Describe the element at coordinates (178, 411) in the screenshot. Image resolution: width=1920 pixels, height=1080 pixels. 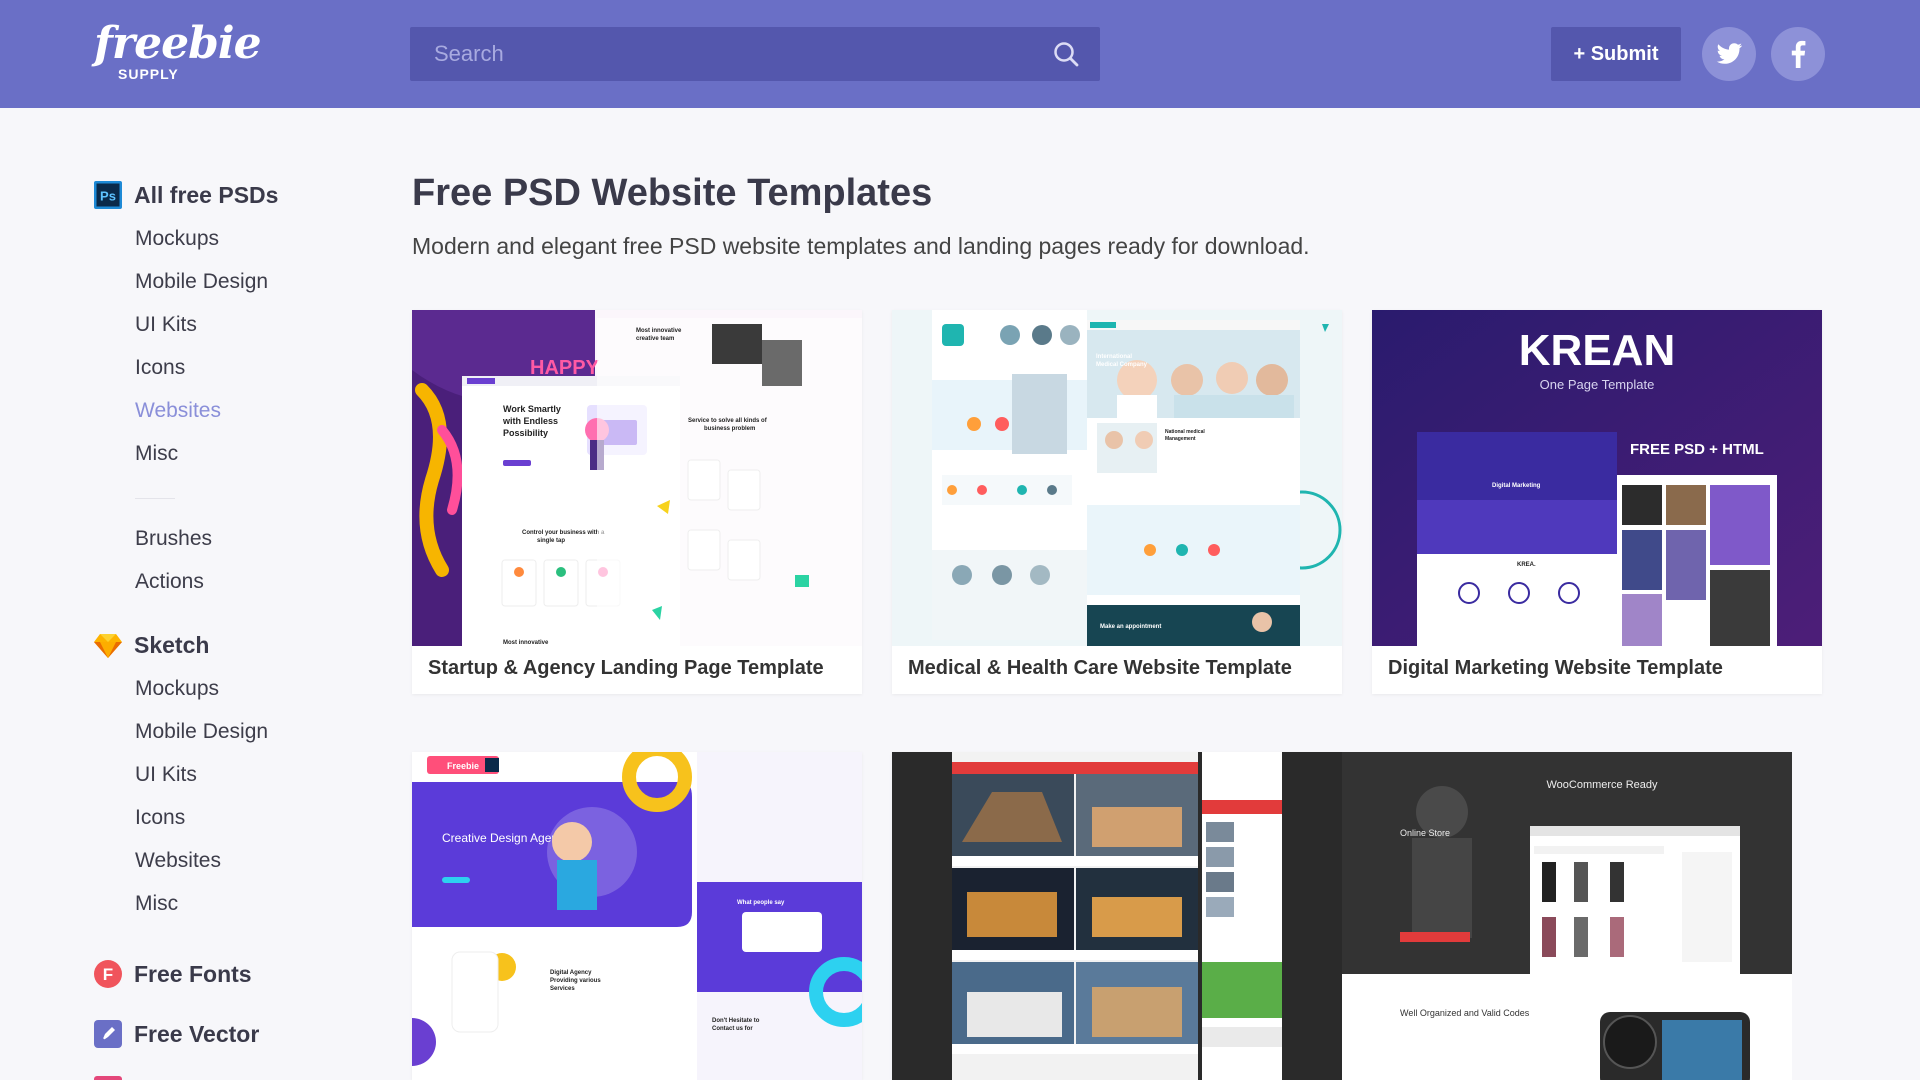
I see `sidebar-item-psd-websites: Websites` at that location.